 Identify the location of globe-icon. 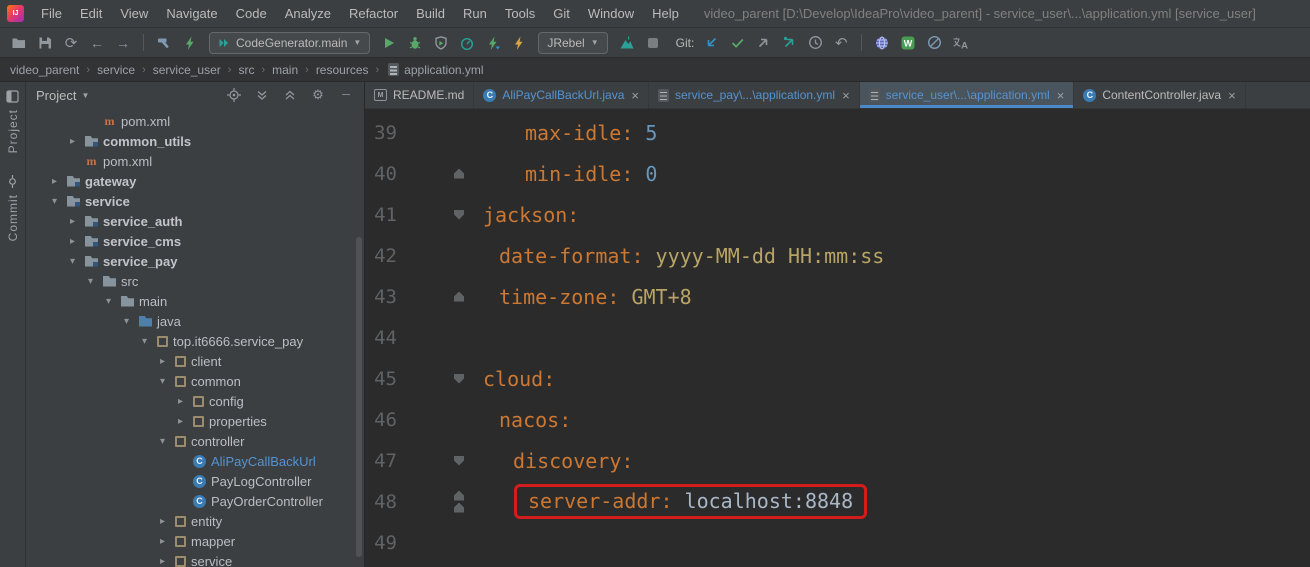
(882, 43).